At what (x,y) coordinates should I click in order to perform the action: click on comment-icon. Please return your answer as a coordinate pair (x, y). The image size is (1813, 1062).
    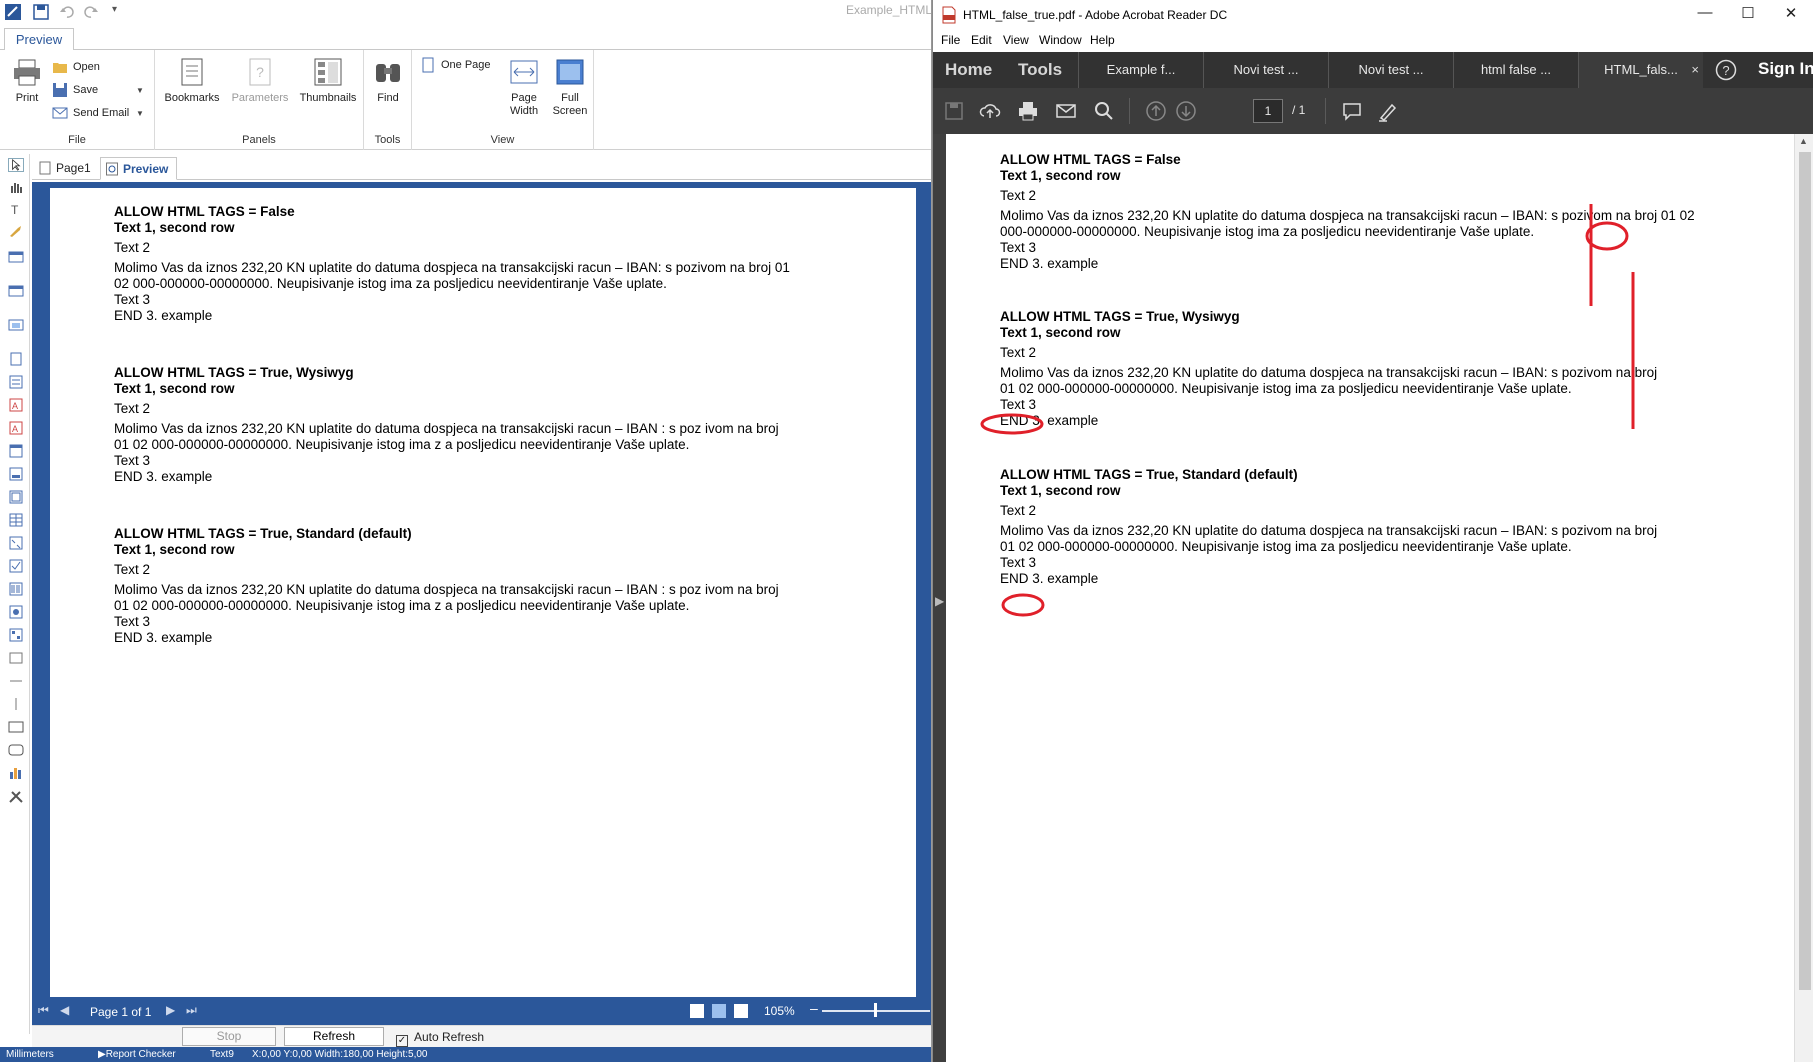
    Looking at the image, I should click on (1352, 111).